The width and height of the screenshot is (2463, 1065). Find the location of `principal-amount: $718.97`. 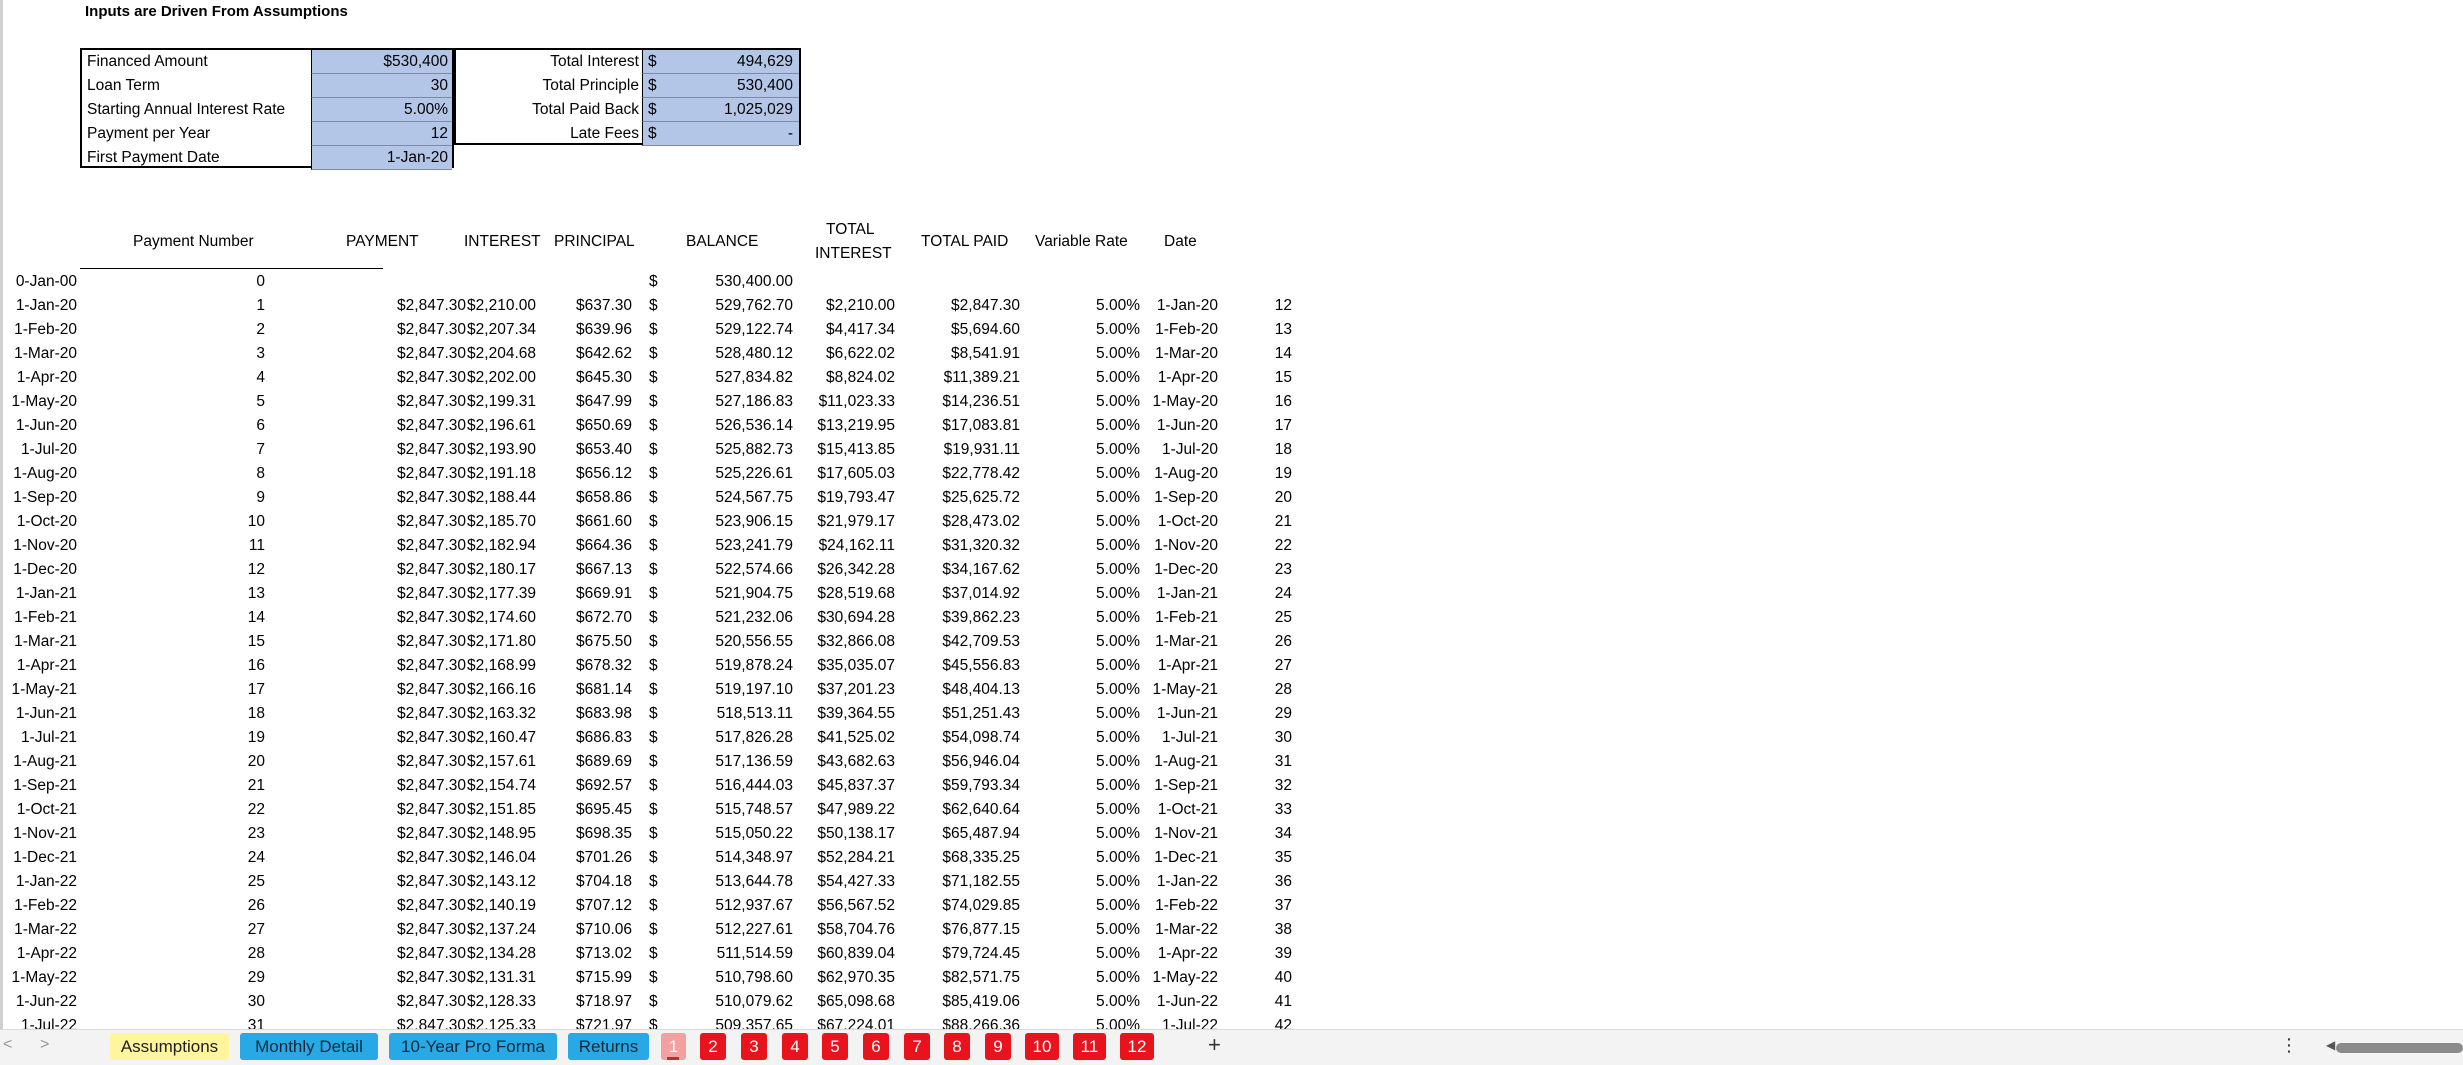

principal-amount: $718.97 is located at coordinates (603, 1001).